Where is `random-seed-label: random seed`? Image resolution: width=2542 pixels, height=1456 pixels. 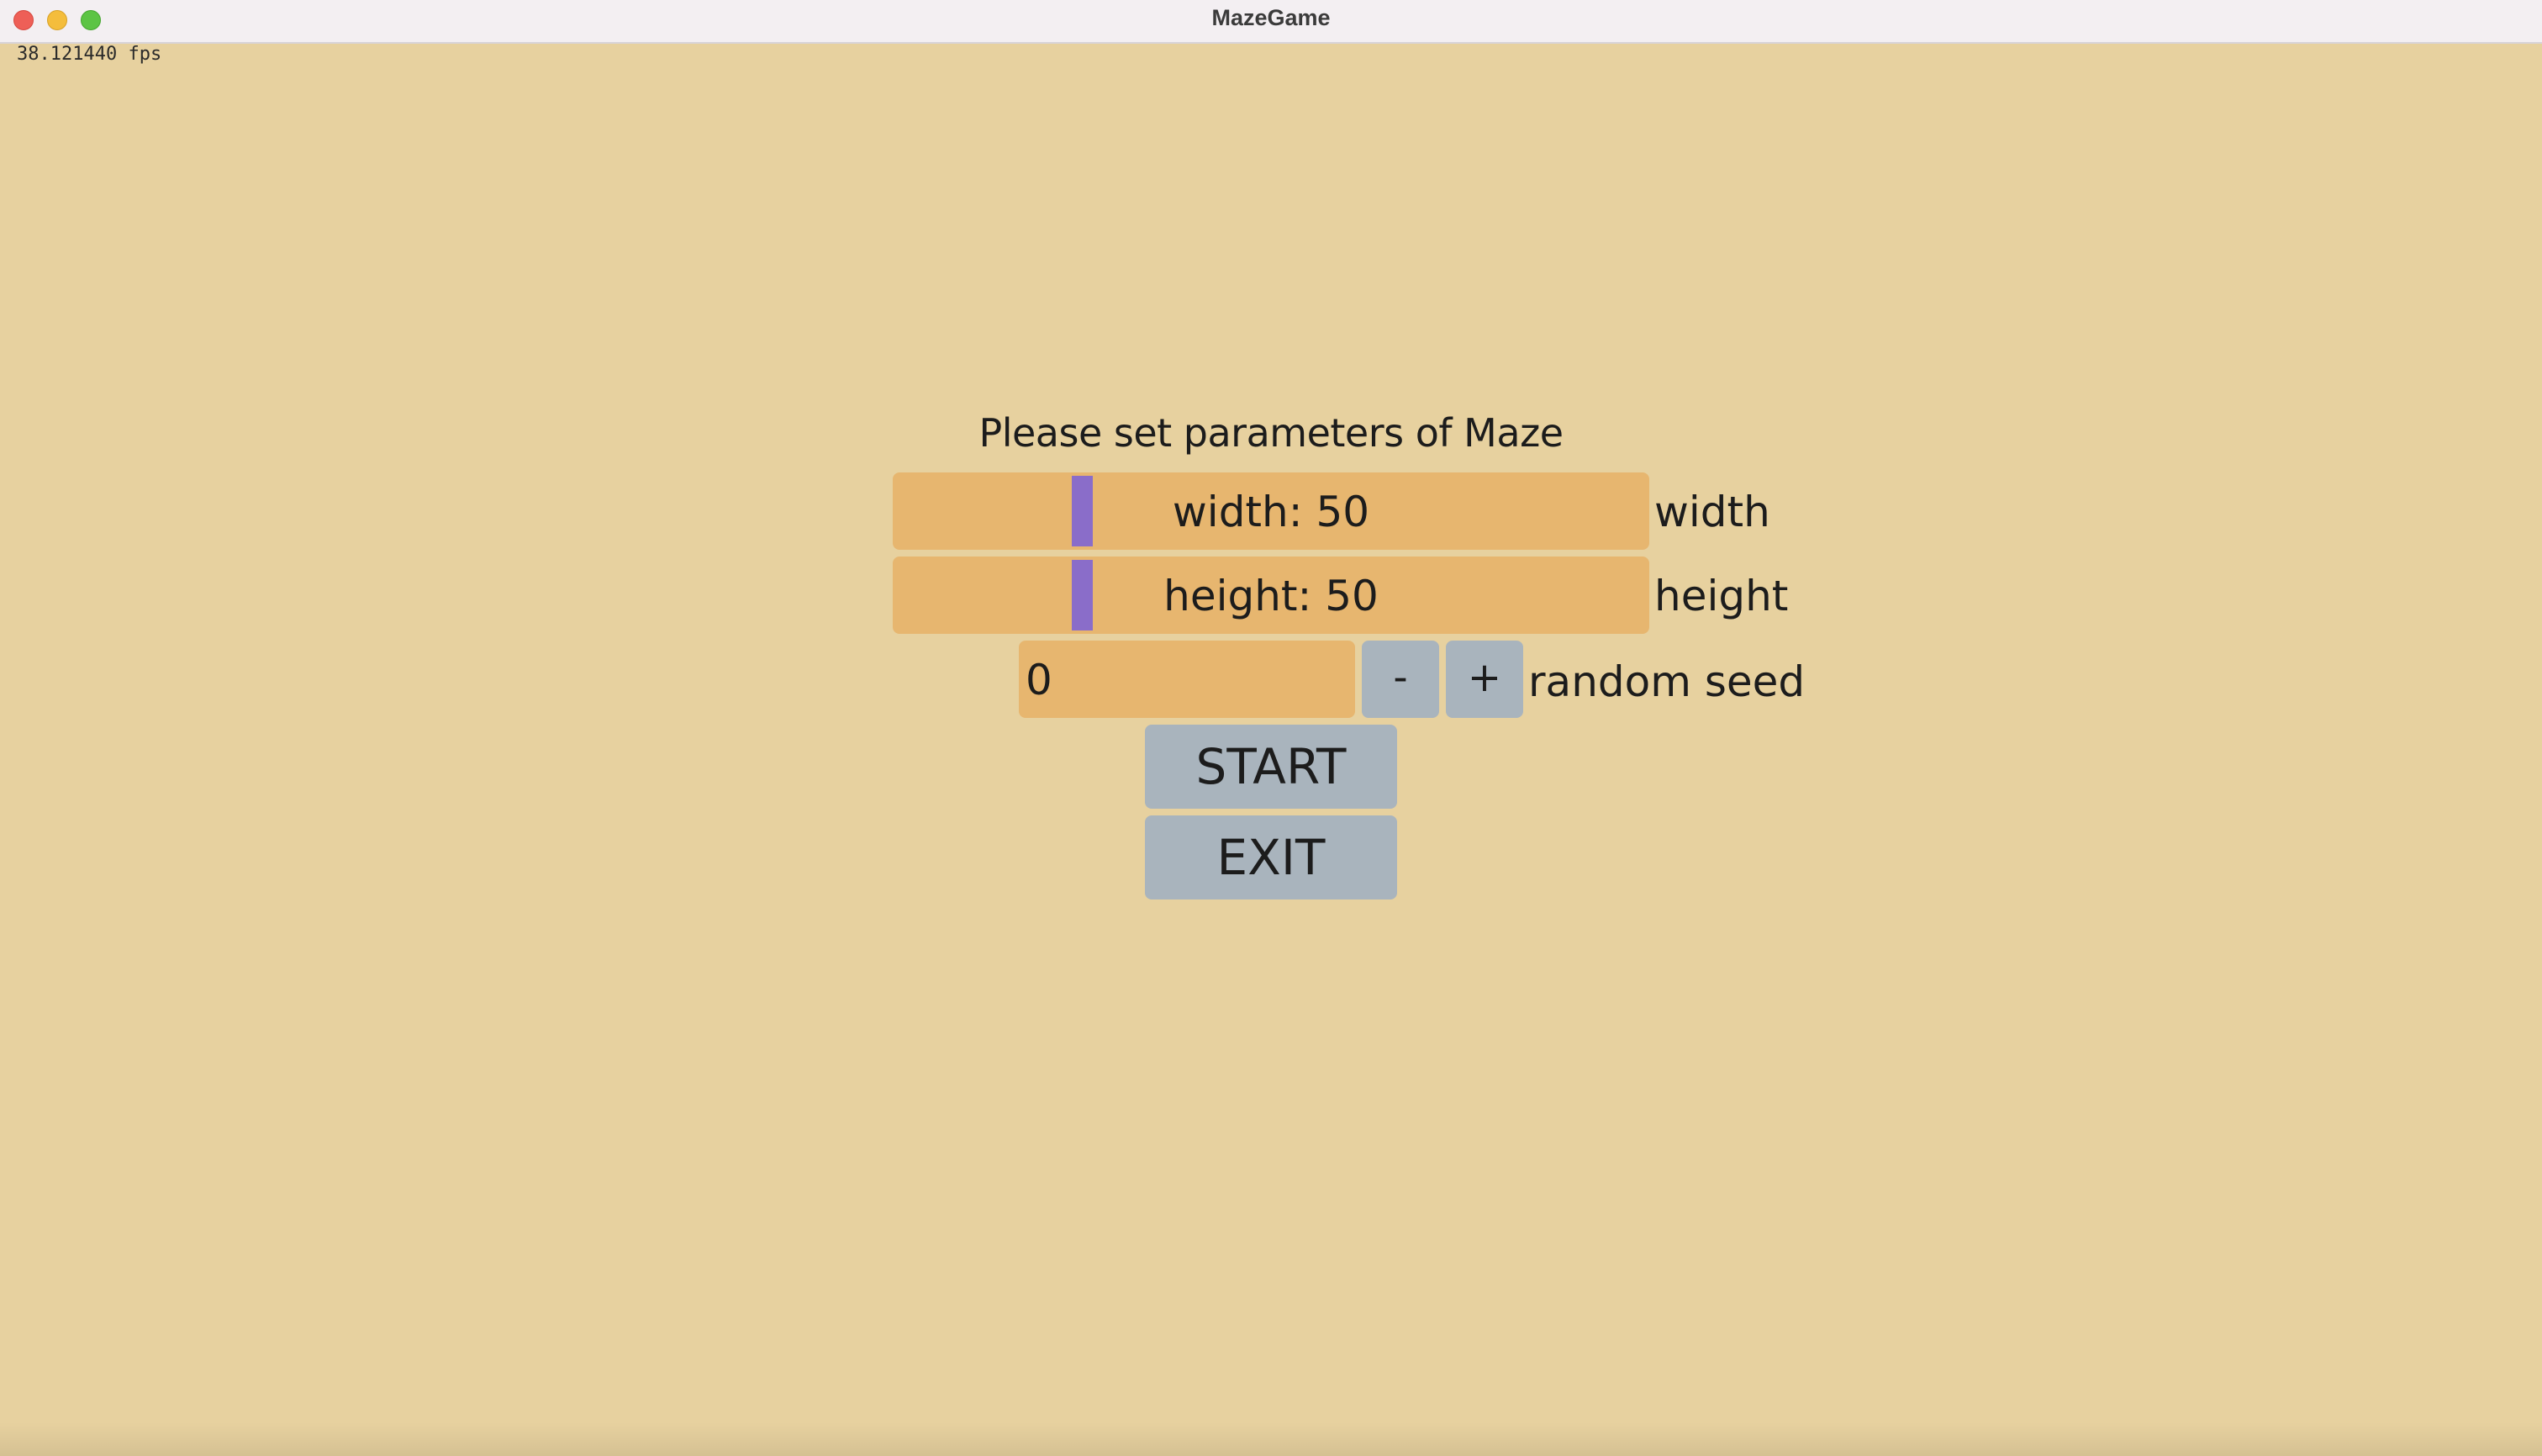 random-seed-label: random seed is located at coordinates (1667, 681).